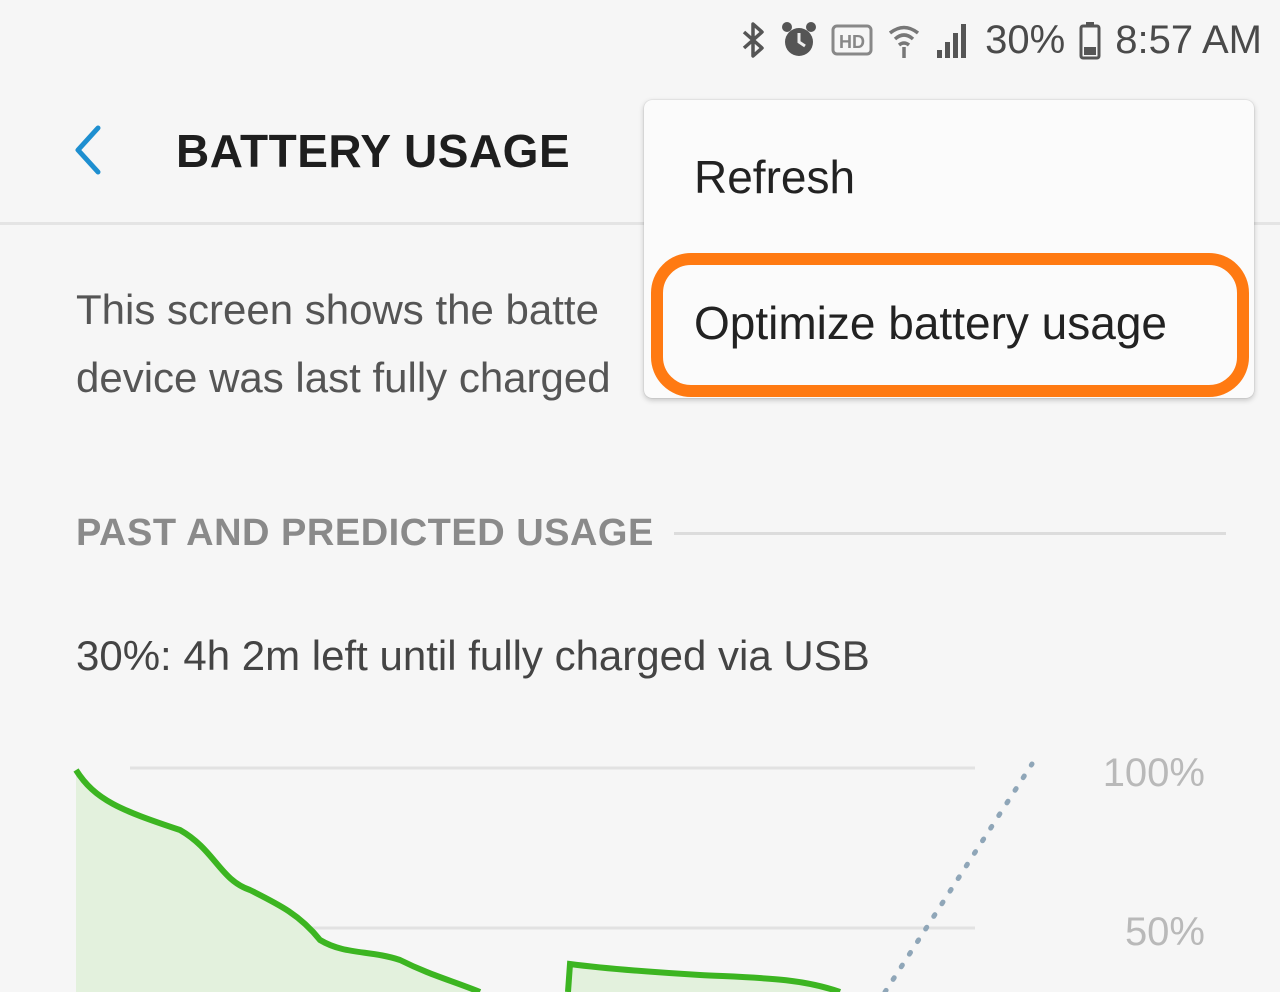  I want to click on status-bar: HD 30% 8:57 AM, so click(1001, 40).